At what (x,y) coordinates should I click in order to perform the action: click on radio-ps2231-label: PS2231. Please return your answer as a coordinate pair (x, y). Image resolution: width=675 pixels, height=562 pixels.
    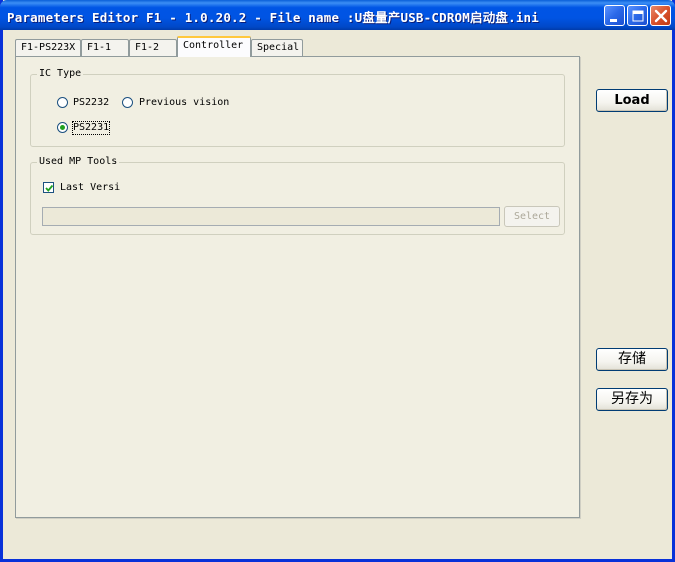
    Looking at the image, I should click on (91, 128).